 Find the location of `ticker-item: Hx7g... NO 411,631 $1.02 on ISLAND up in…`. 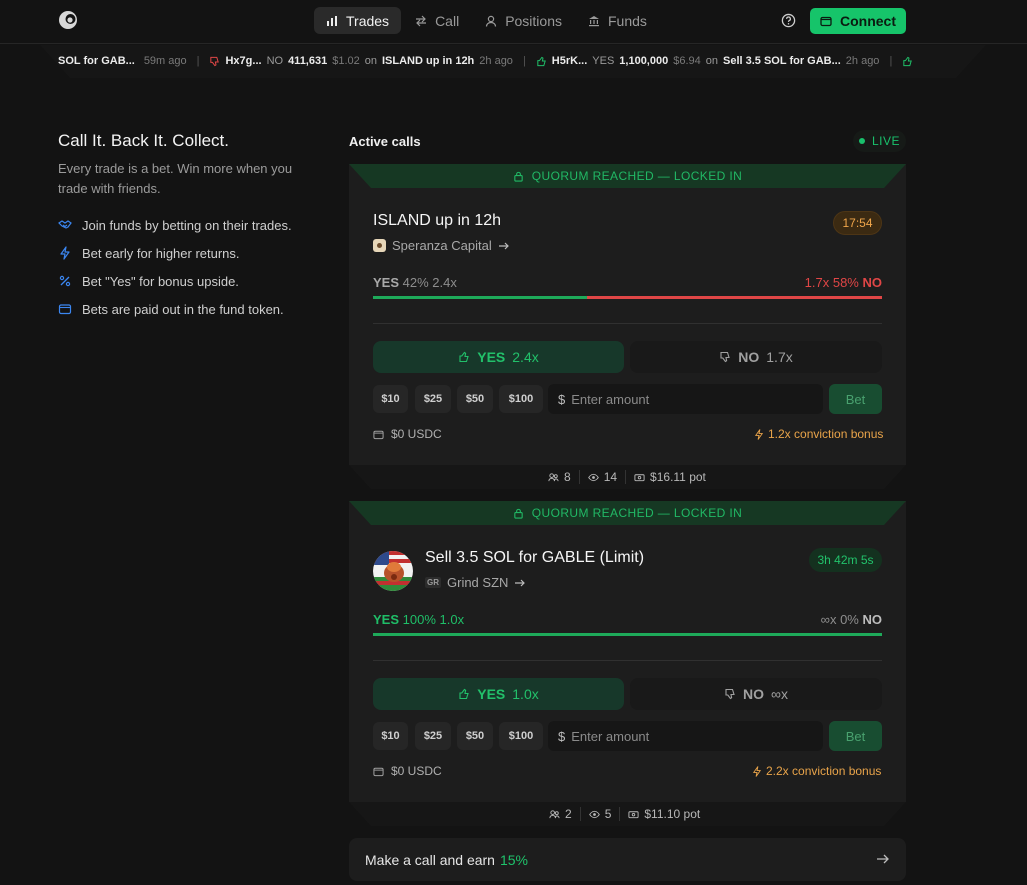

ticker-item: Hx7g... NO 411,631 $1.02 on ISLAND up in… is located at coordinates (360, 61).